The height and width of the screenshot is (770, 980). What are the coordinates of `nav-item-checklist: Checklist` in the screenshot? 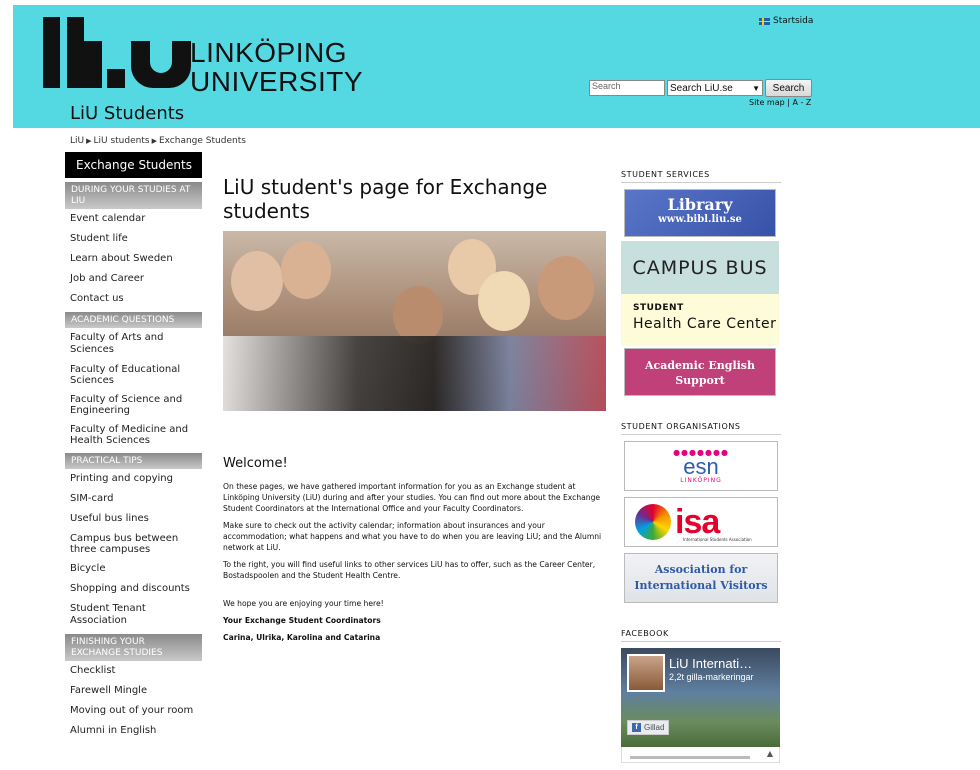 It's located at (133, 671).